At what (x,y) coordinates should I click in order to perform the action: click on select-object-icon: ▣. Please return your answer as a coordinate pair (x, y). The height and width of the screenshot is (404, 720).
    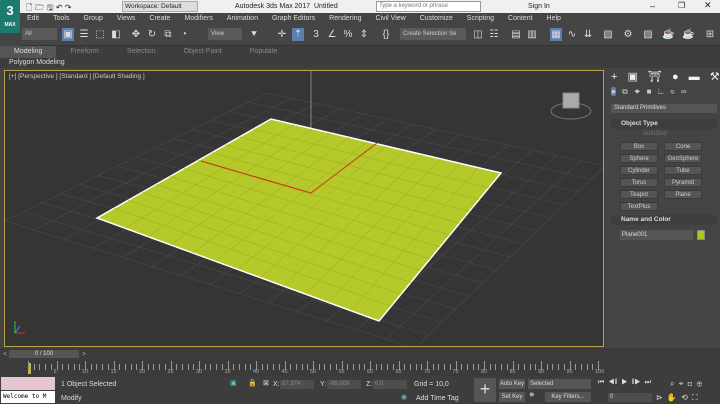
    Looking at the image, I should click on (68, 34).